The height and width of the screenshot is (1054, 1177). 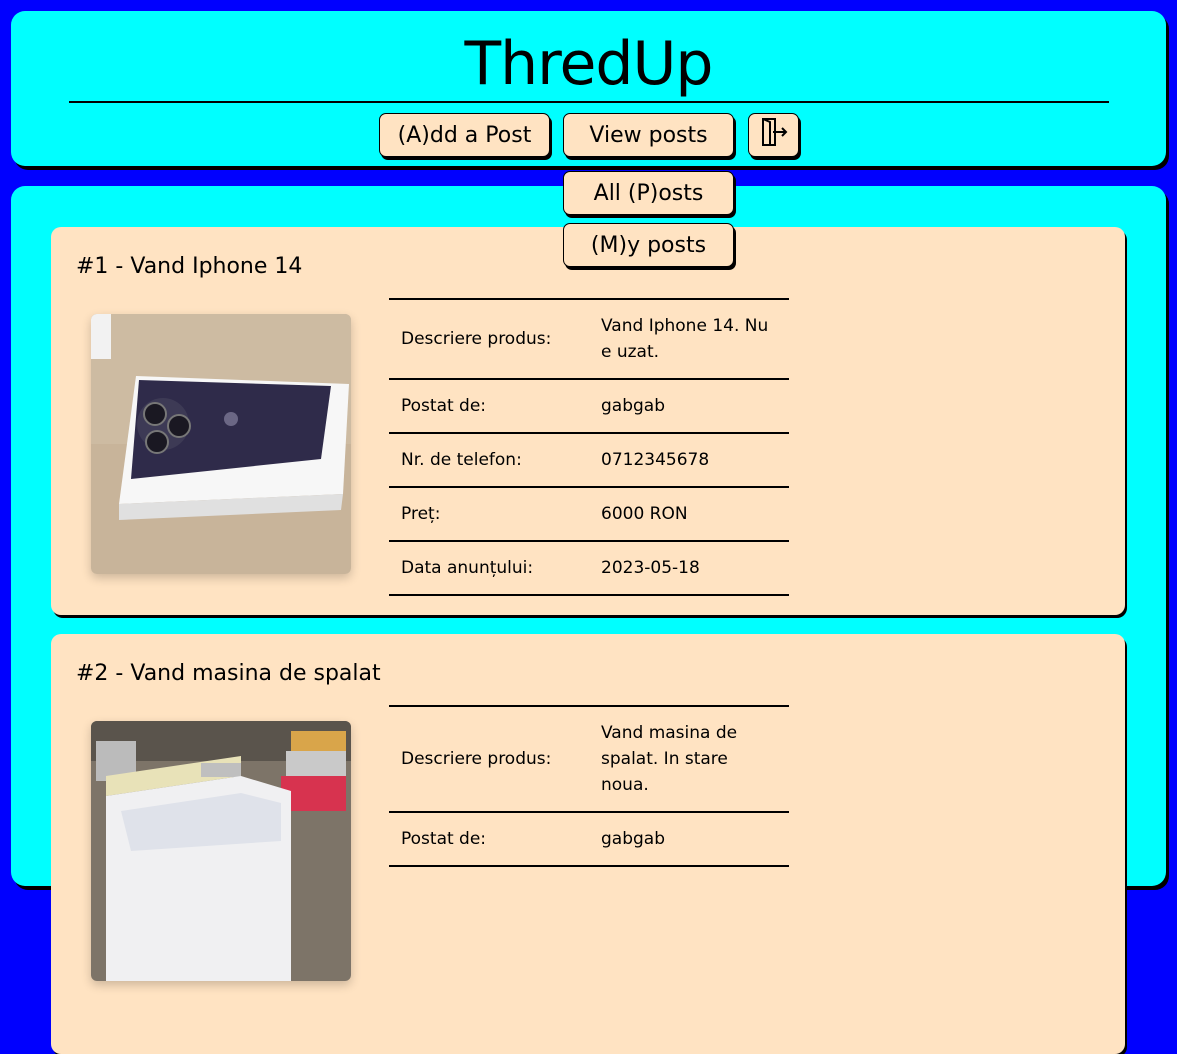 What do you see at coordinates (689, 460) in the screenshot?
I see `detail-value: 0712345678` at bounding box center [689, 460].